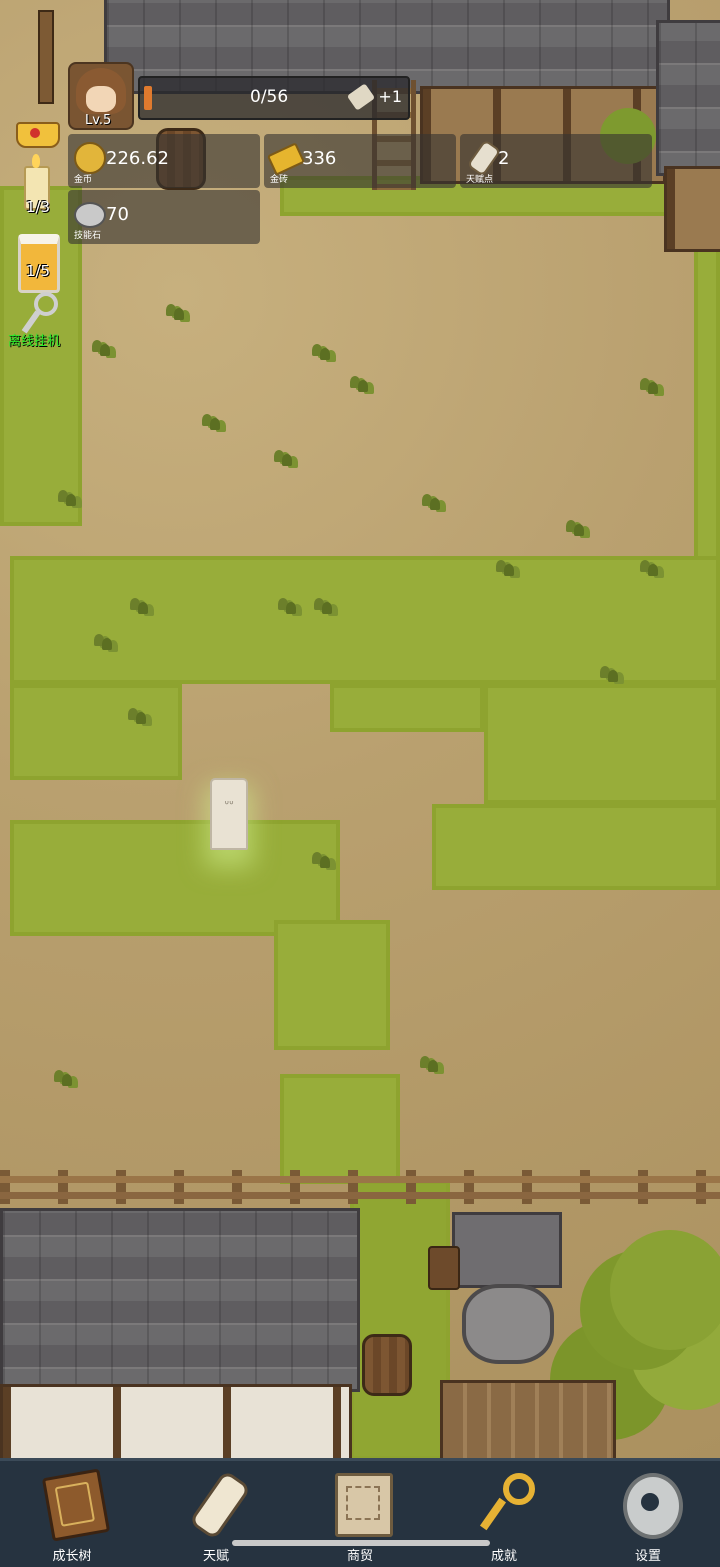 This screenshot has width=720, height=1567. Describe the element at coordinates (692, 209) in the screenshot. I see `house-wall` at that location.